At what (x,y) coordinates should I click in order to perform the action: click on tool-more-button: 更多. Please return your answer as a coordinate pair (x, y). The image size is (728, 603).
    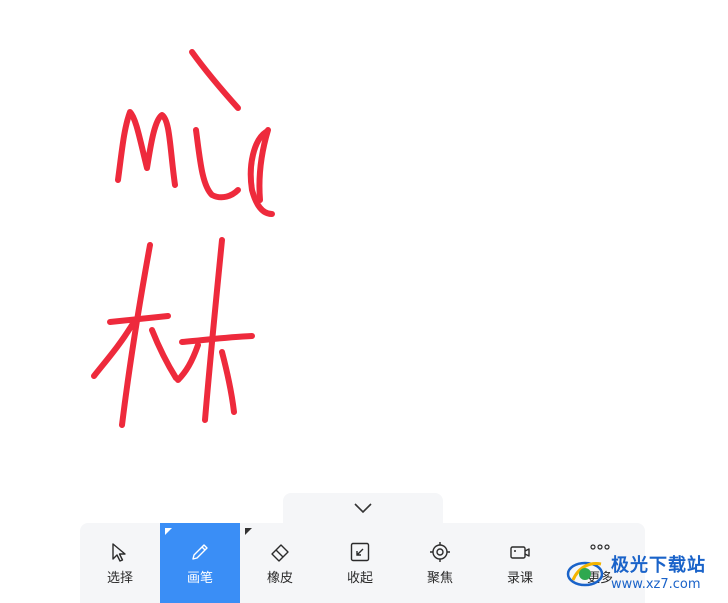
    Looking at the image, I should click on (600, 563).